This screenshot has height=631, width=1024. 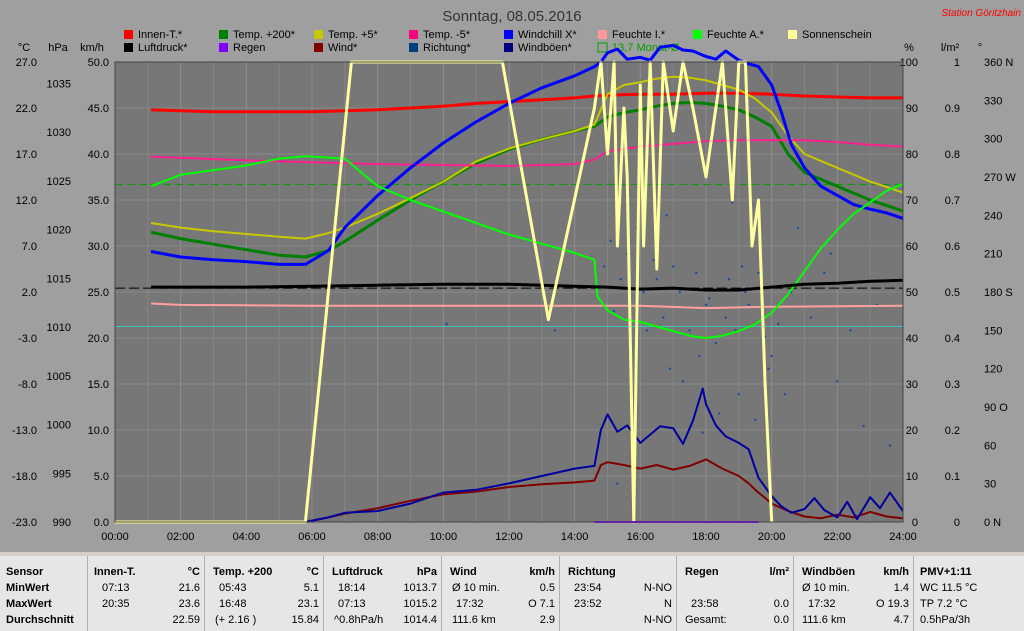 What do you see at coordinates (822, 604) in the screenshot?
I see `windboeen-r2-label: 17:32` at bounding box center [822, 604].